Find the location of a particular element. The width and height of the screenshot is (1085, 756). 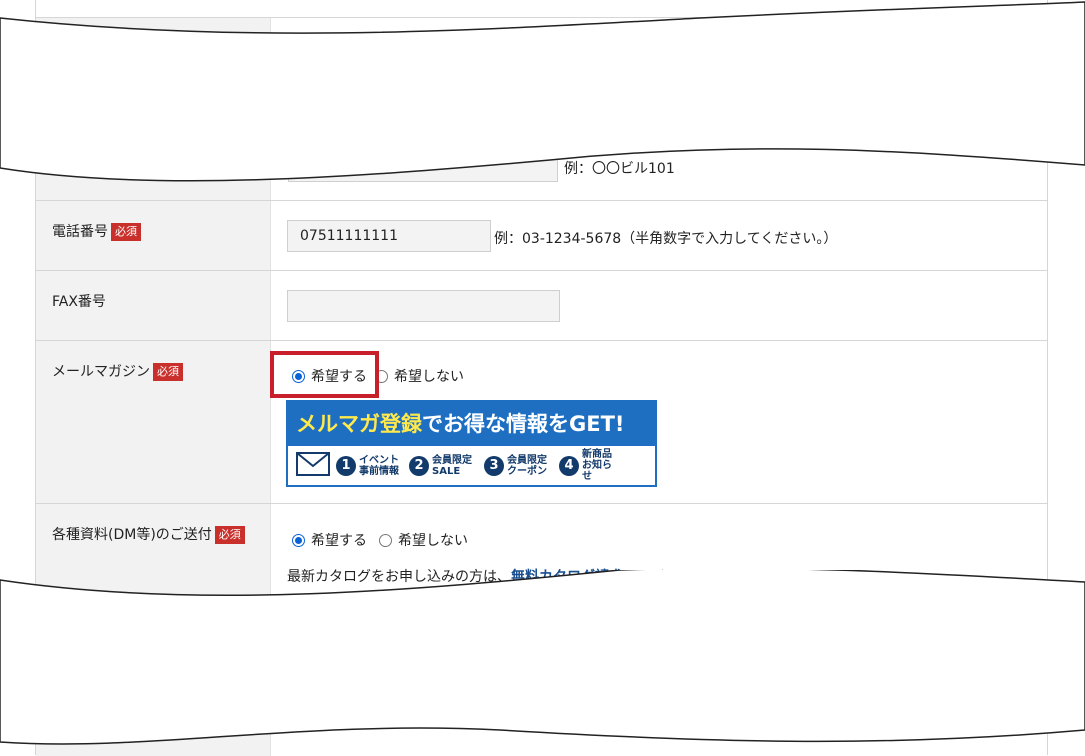

mail-magazine-label-cell: メールマガジン 必須 is located at coordinates (153, 422).